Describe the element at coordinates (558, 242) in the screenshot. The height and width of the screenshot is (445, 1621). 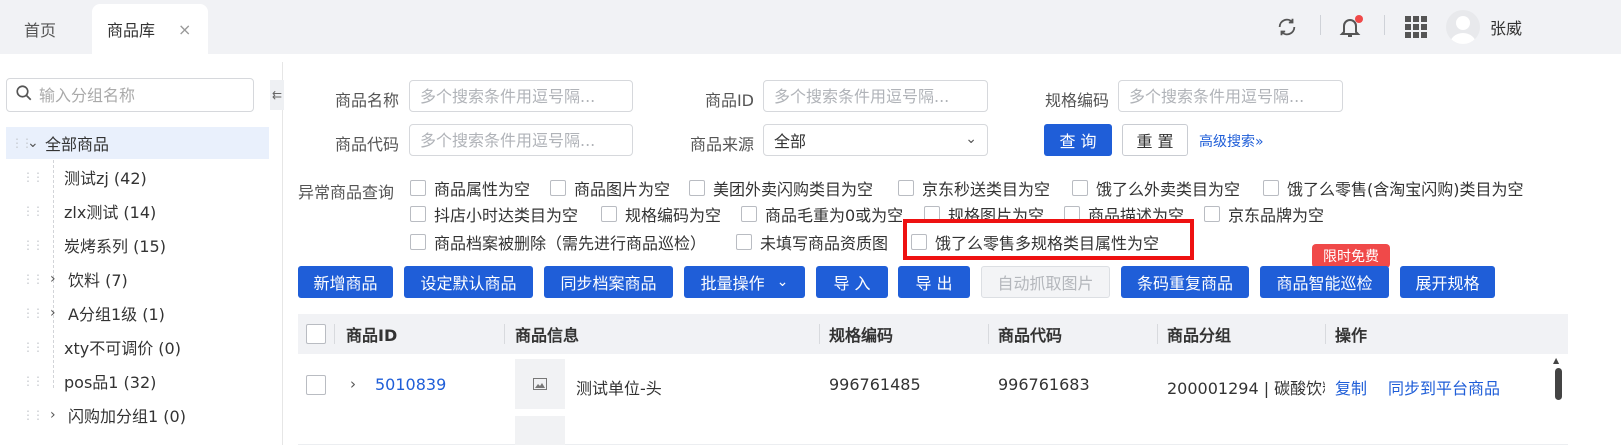
I see `checkbox-archive-deleted: 商品档案被删除（需先进行商品巡检）` at that location.